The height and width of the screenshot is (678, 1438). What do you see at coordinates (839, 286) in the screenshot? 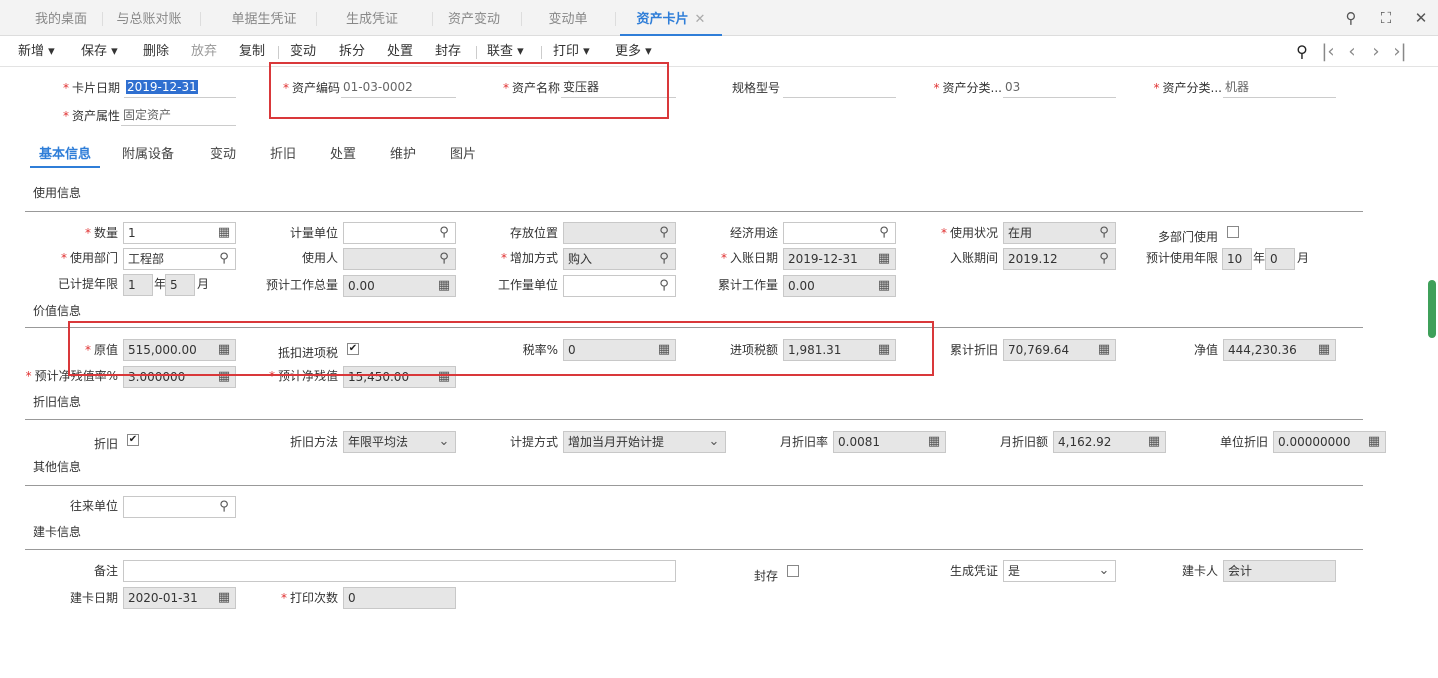
I see `accum-work-field: 0.00 ▦` at bounding box center [839, 286].